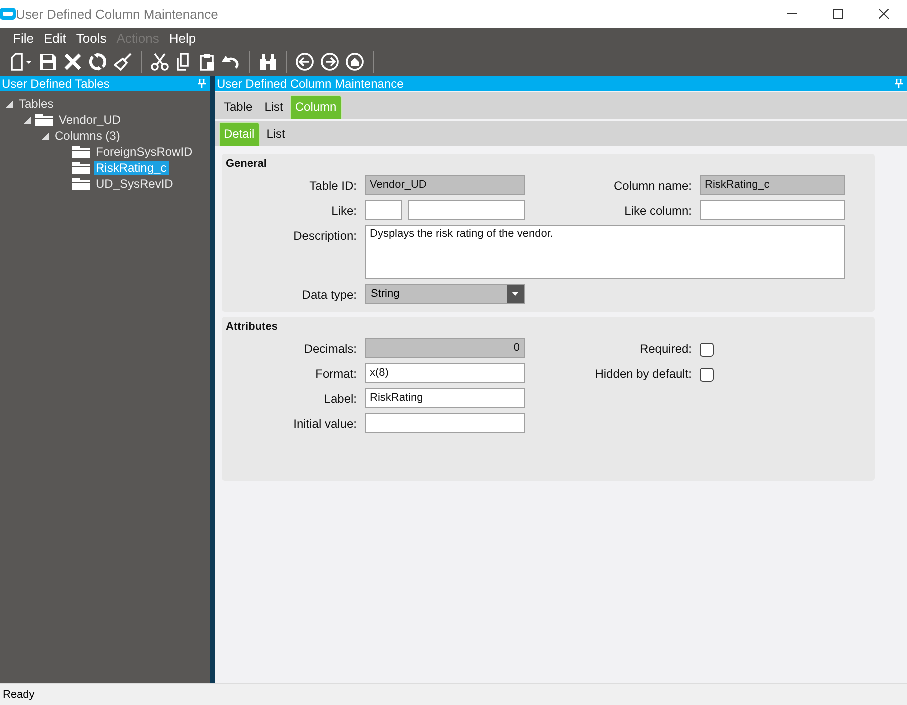  I want to click on field-label: Like:, so click(343, 210).